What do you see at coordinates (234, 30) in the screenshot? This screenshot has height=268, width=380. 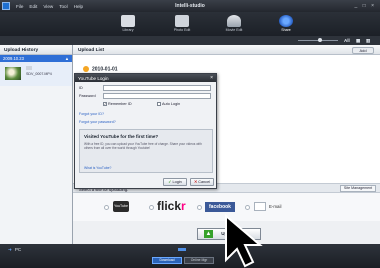 I see `movie-edit-label: Movie Edit` at bounding box center [234, 30].